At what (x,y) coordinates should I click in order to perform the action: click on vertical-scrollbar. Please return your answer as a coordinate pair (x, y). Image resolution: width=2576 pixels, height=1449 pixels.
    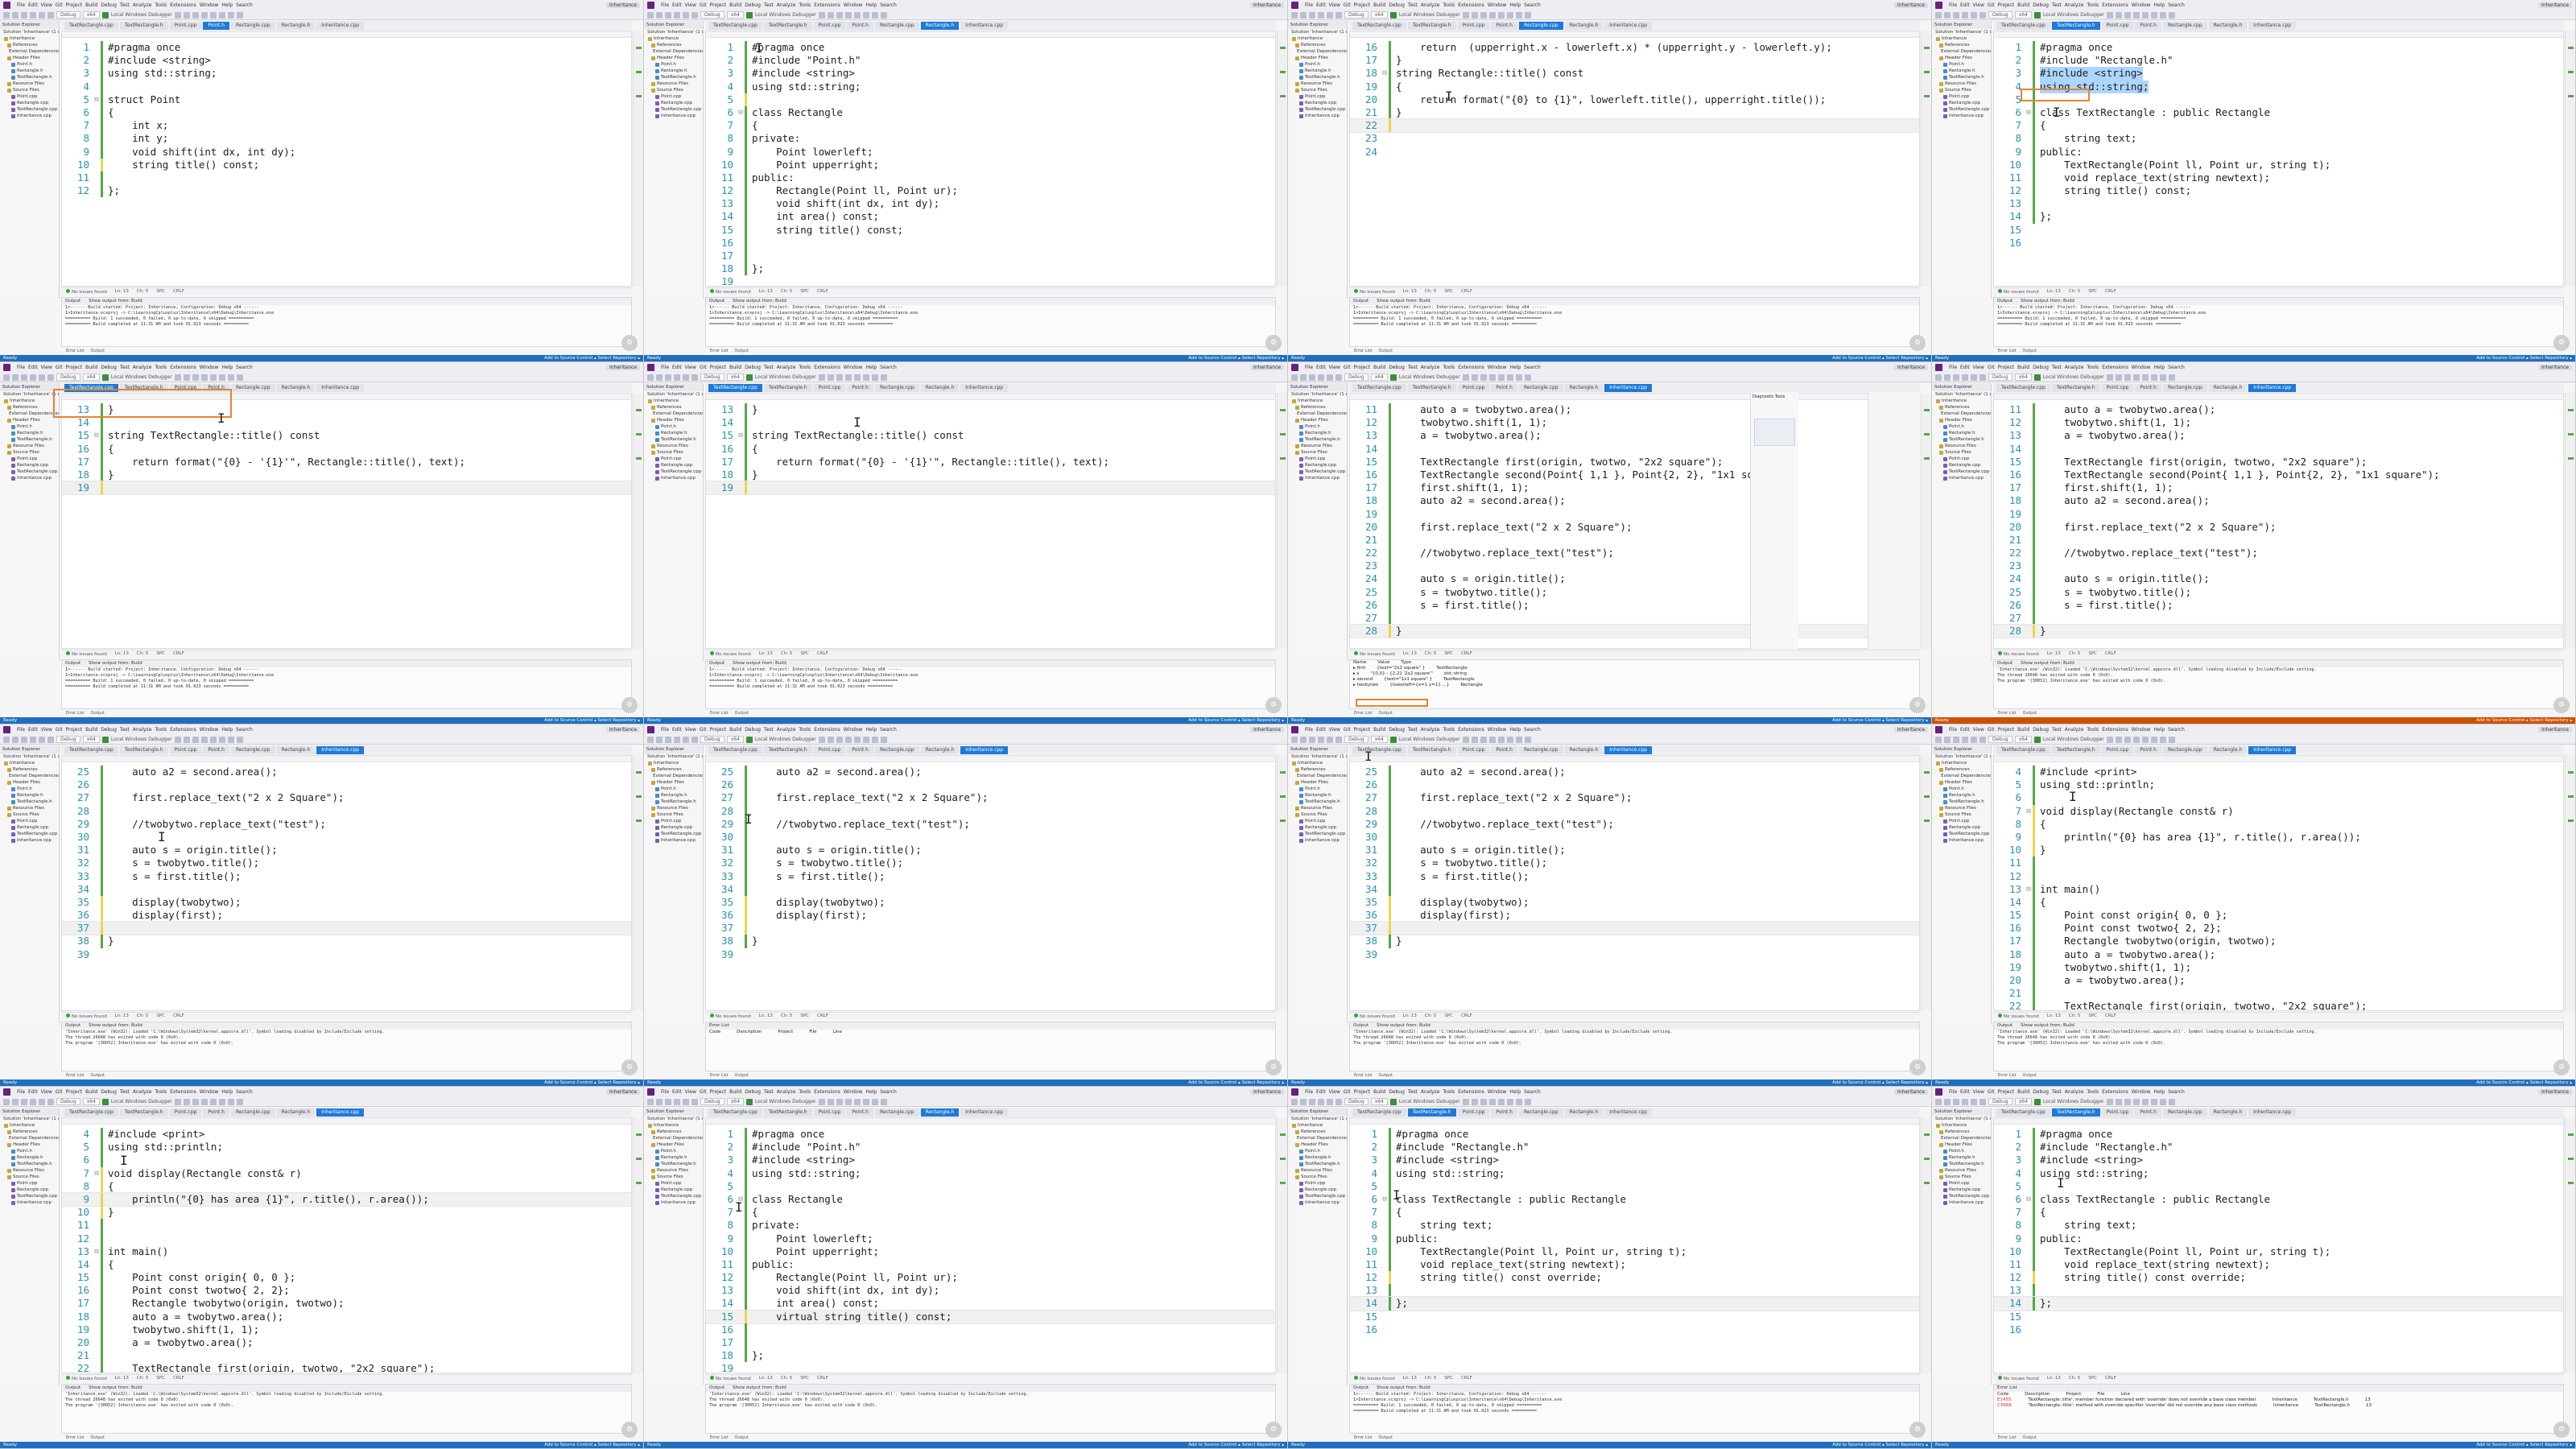
    Looking at the image, I should click on (1926, 1245).